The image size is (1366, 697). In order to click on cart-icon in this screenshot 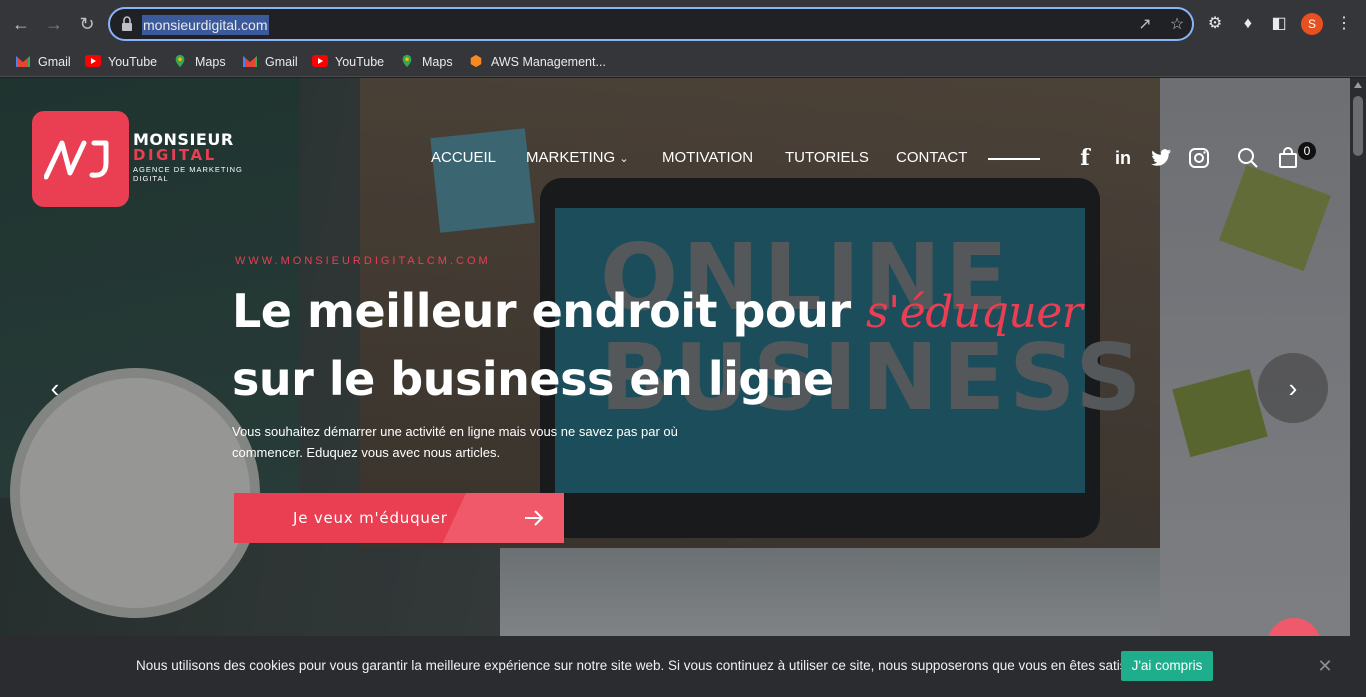, I will do `click(1288, 158)`.